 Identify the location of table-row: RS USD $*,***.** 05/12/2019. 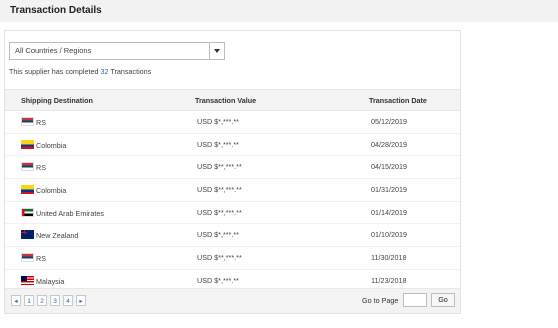
(232, 122).